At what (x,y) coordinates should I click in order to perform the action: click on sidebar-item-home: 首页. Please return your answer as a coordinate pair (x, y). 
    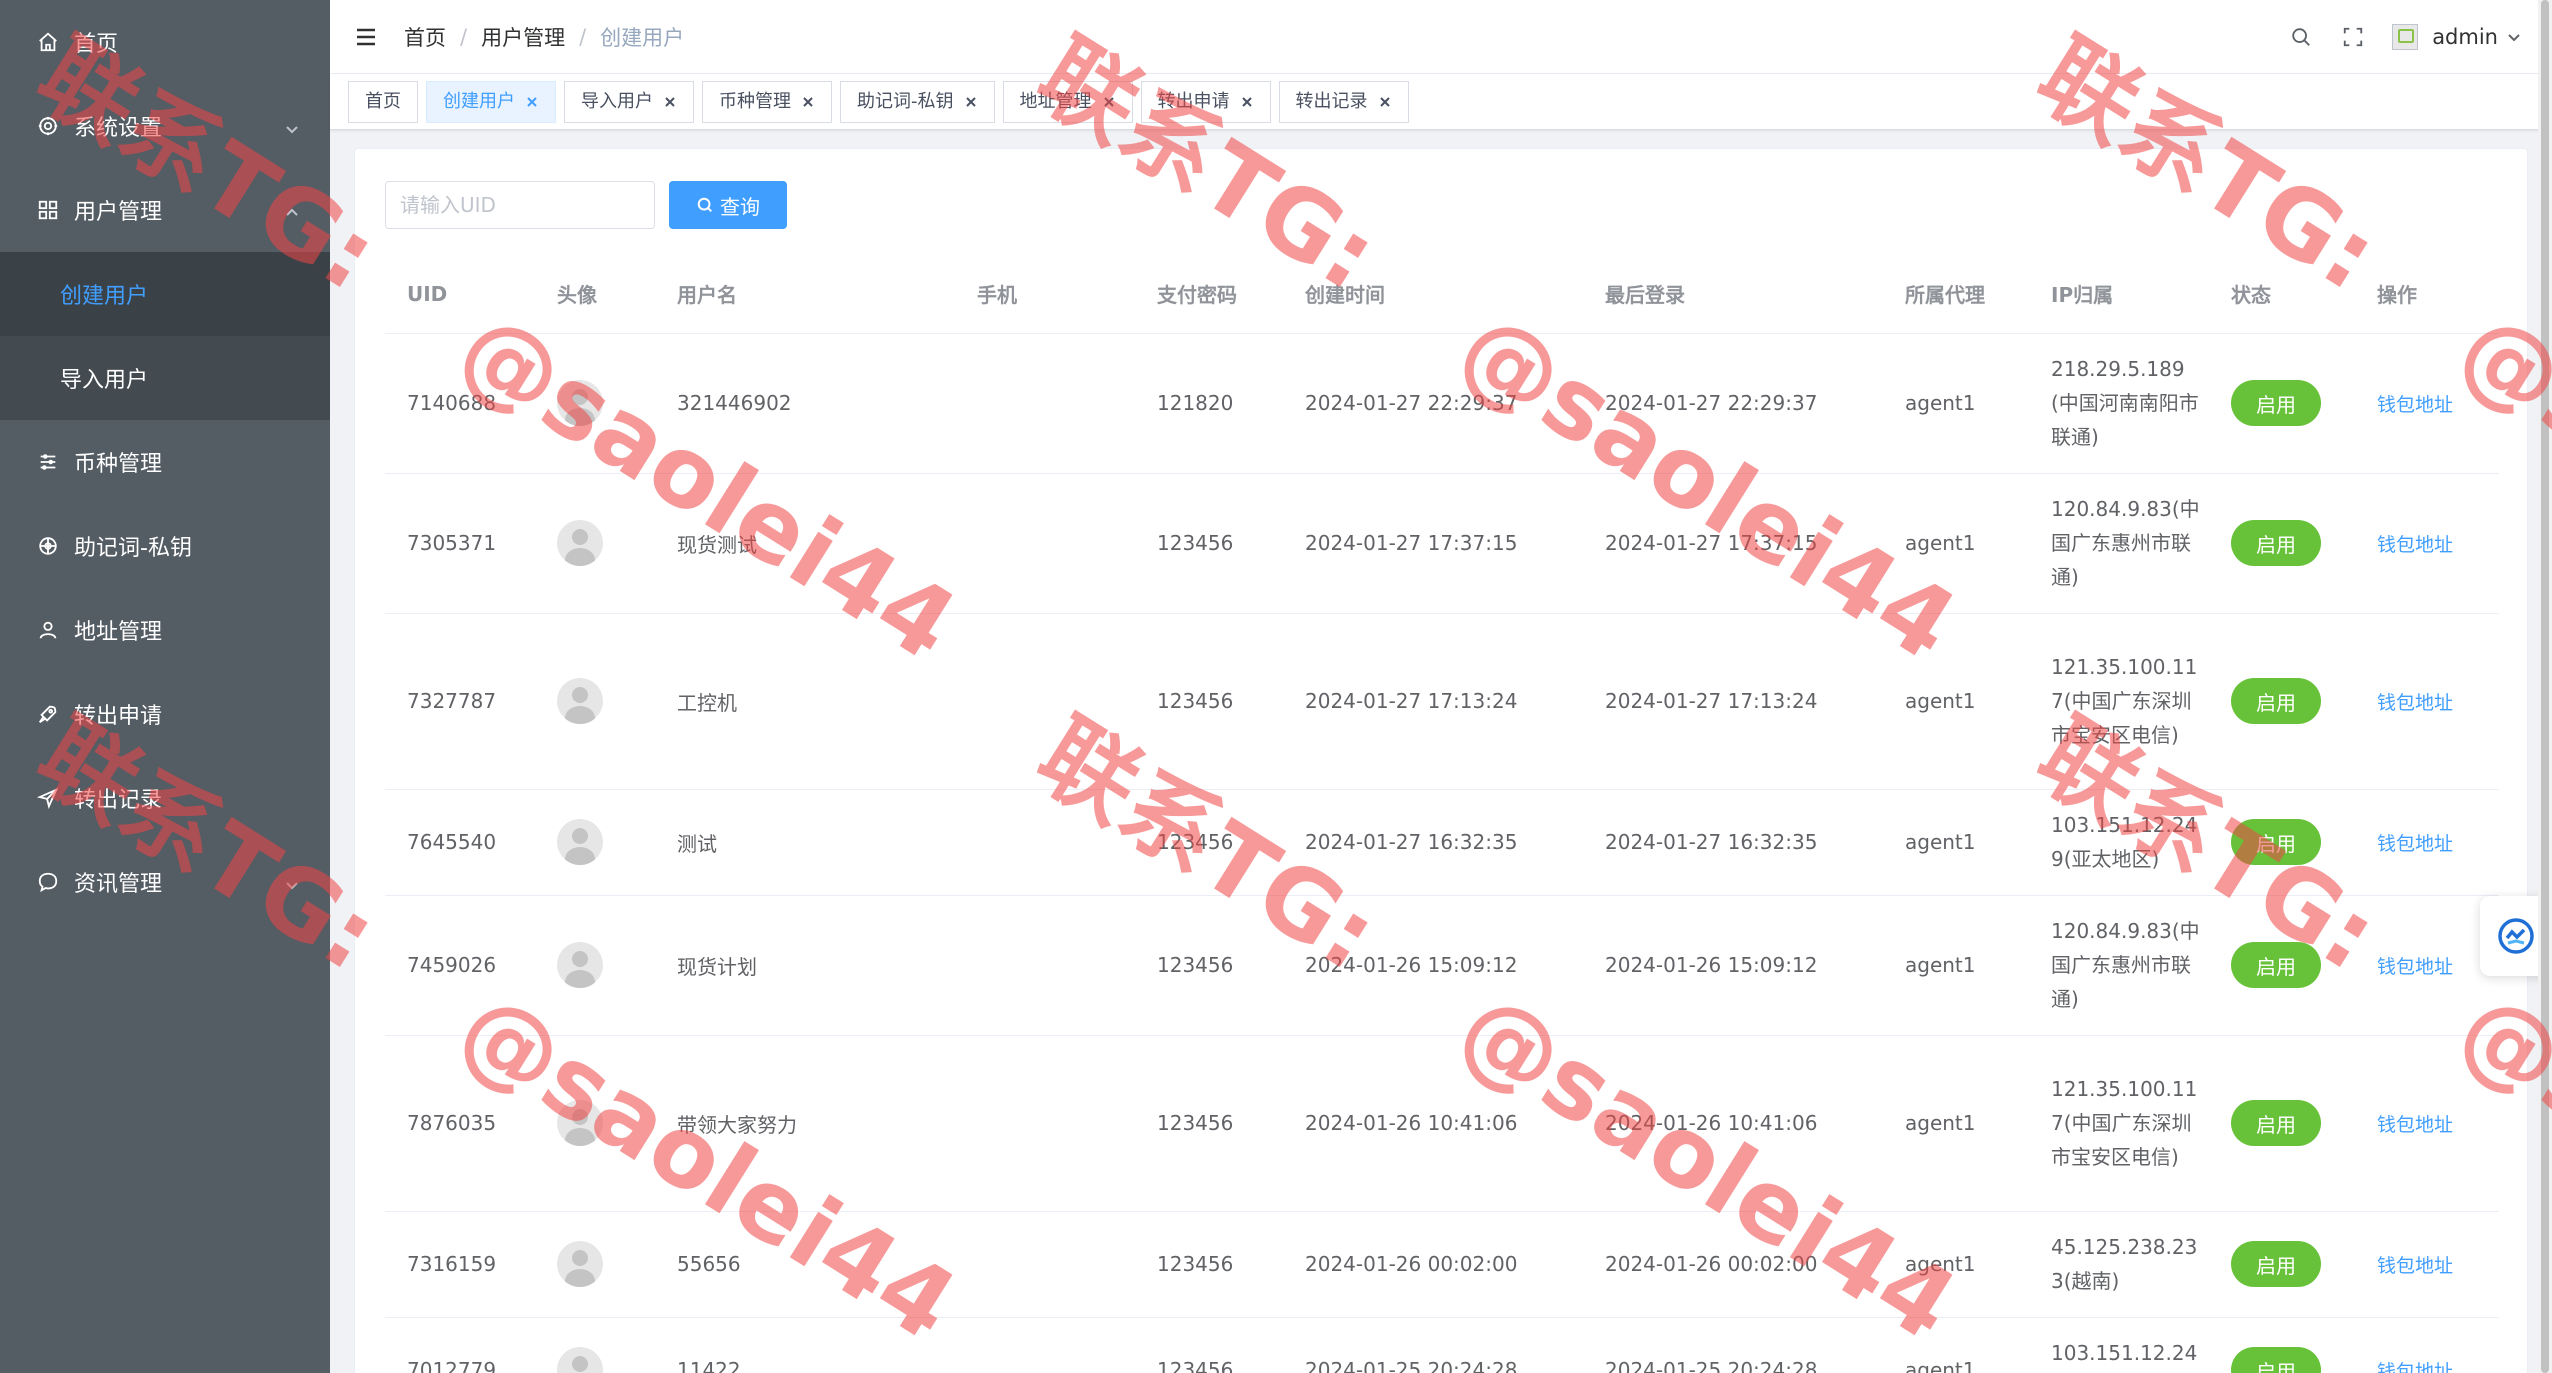
    Looking at the image, I should click on (165, 42).